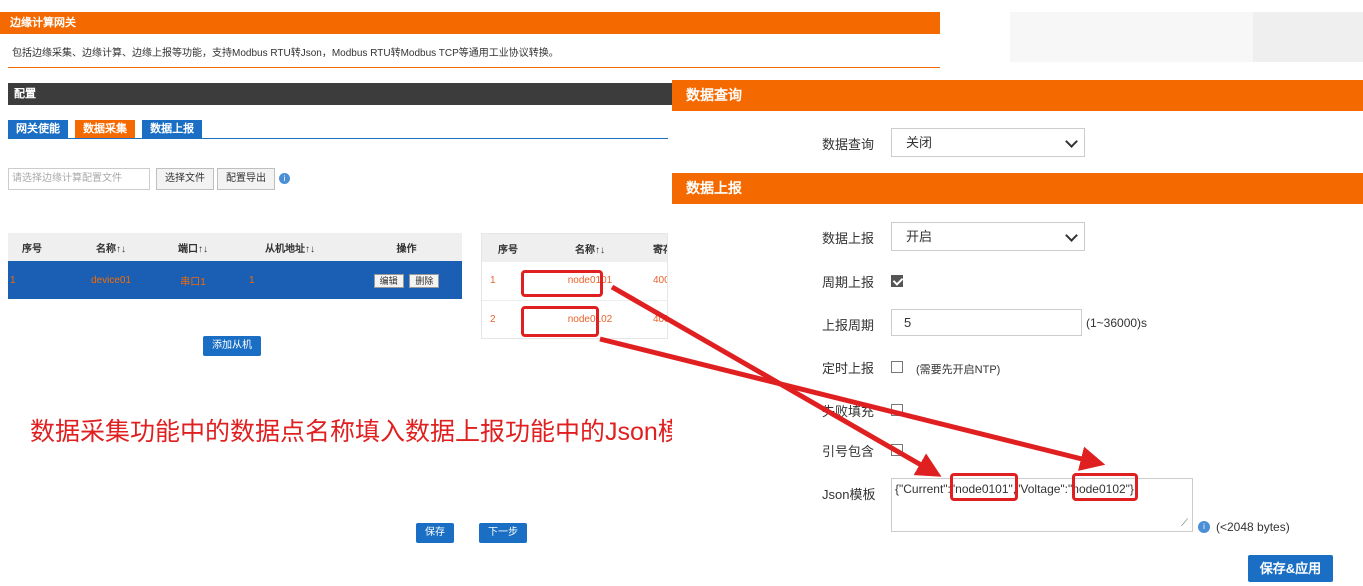  I want to click on annotation-arrows, so click(852, 380).